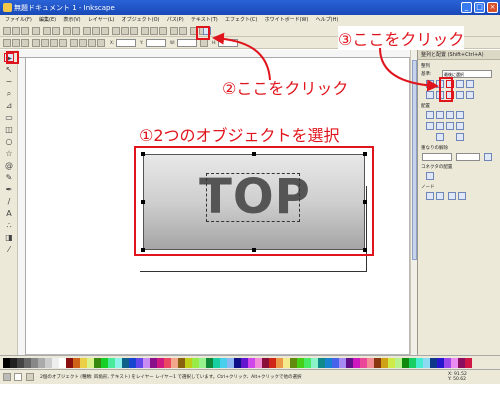  I want to click on arrow-to-align-icons, so click(409, 69).